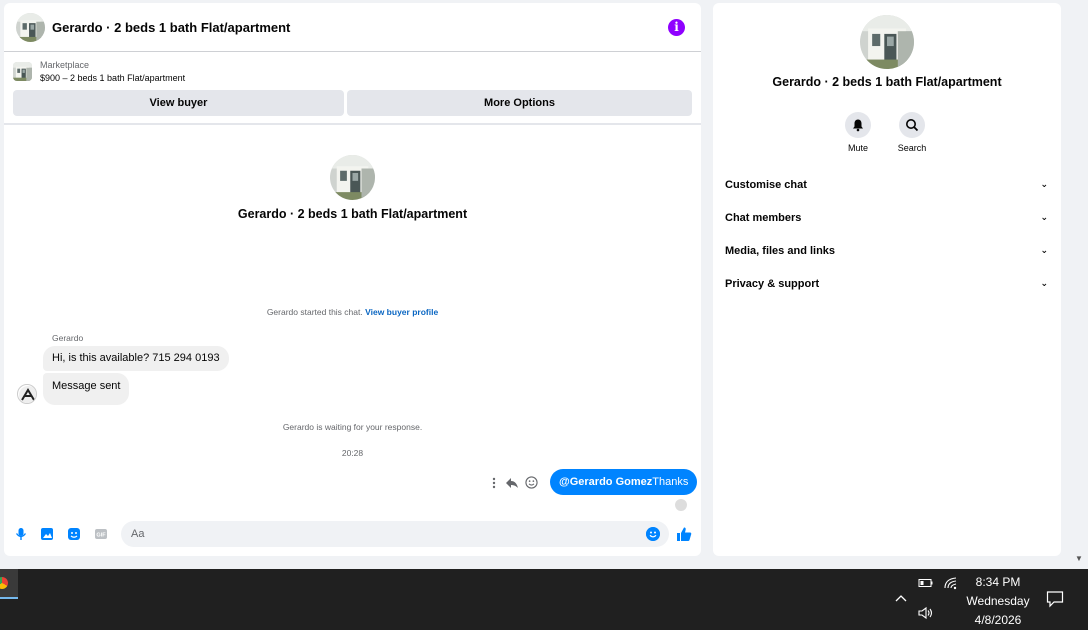  Describe the element at coordinates (178, 103) in the screenshot. I see `view-buyer-button: View buyer` at that location.